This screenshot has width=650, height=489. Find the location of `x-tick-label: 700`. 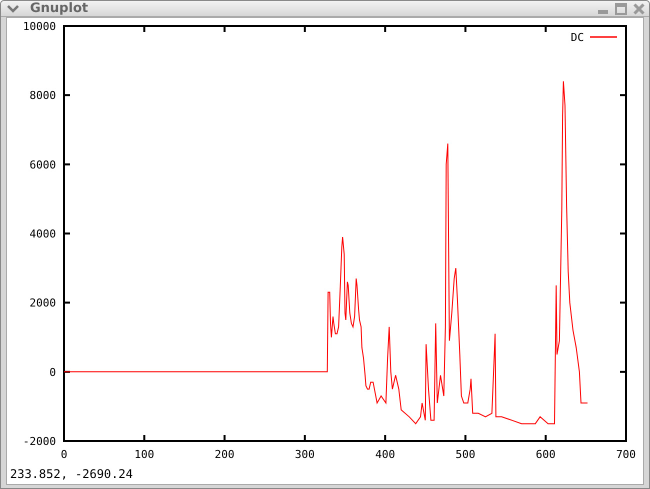

x-tick-label: 700 is located at coordinates (626, 454).